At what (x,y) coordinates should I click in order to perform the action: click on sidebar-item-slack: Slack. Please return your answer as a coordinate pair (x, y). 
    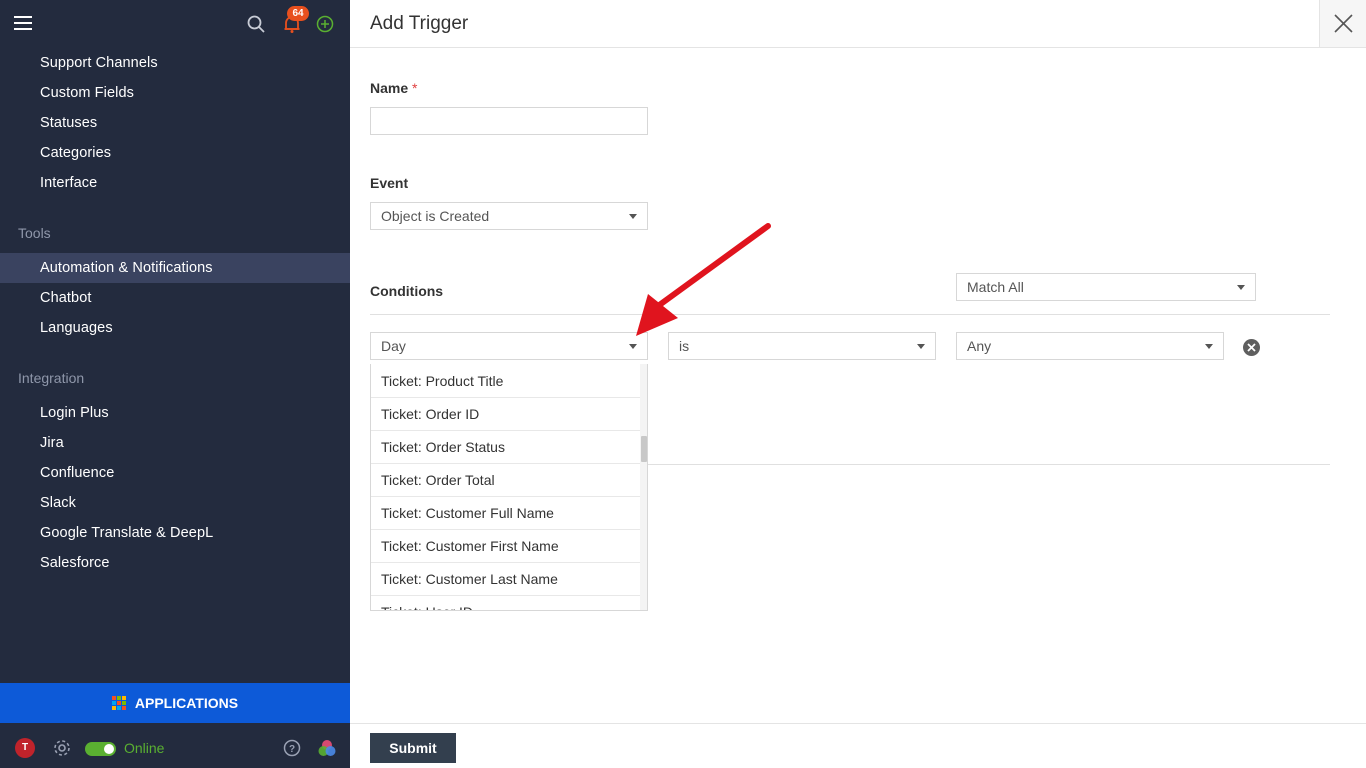
    Looking at the image, I should click on (175, 503).